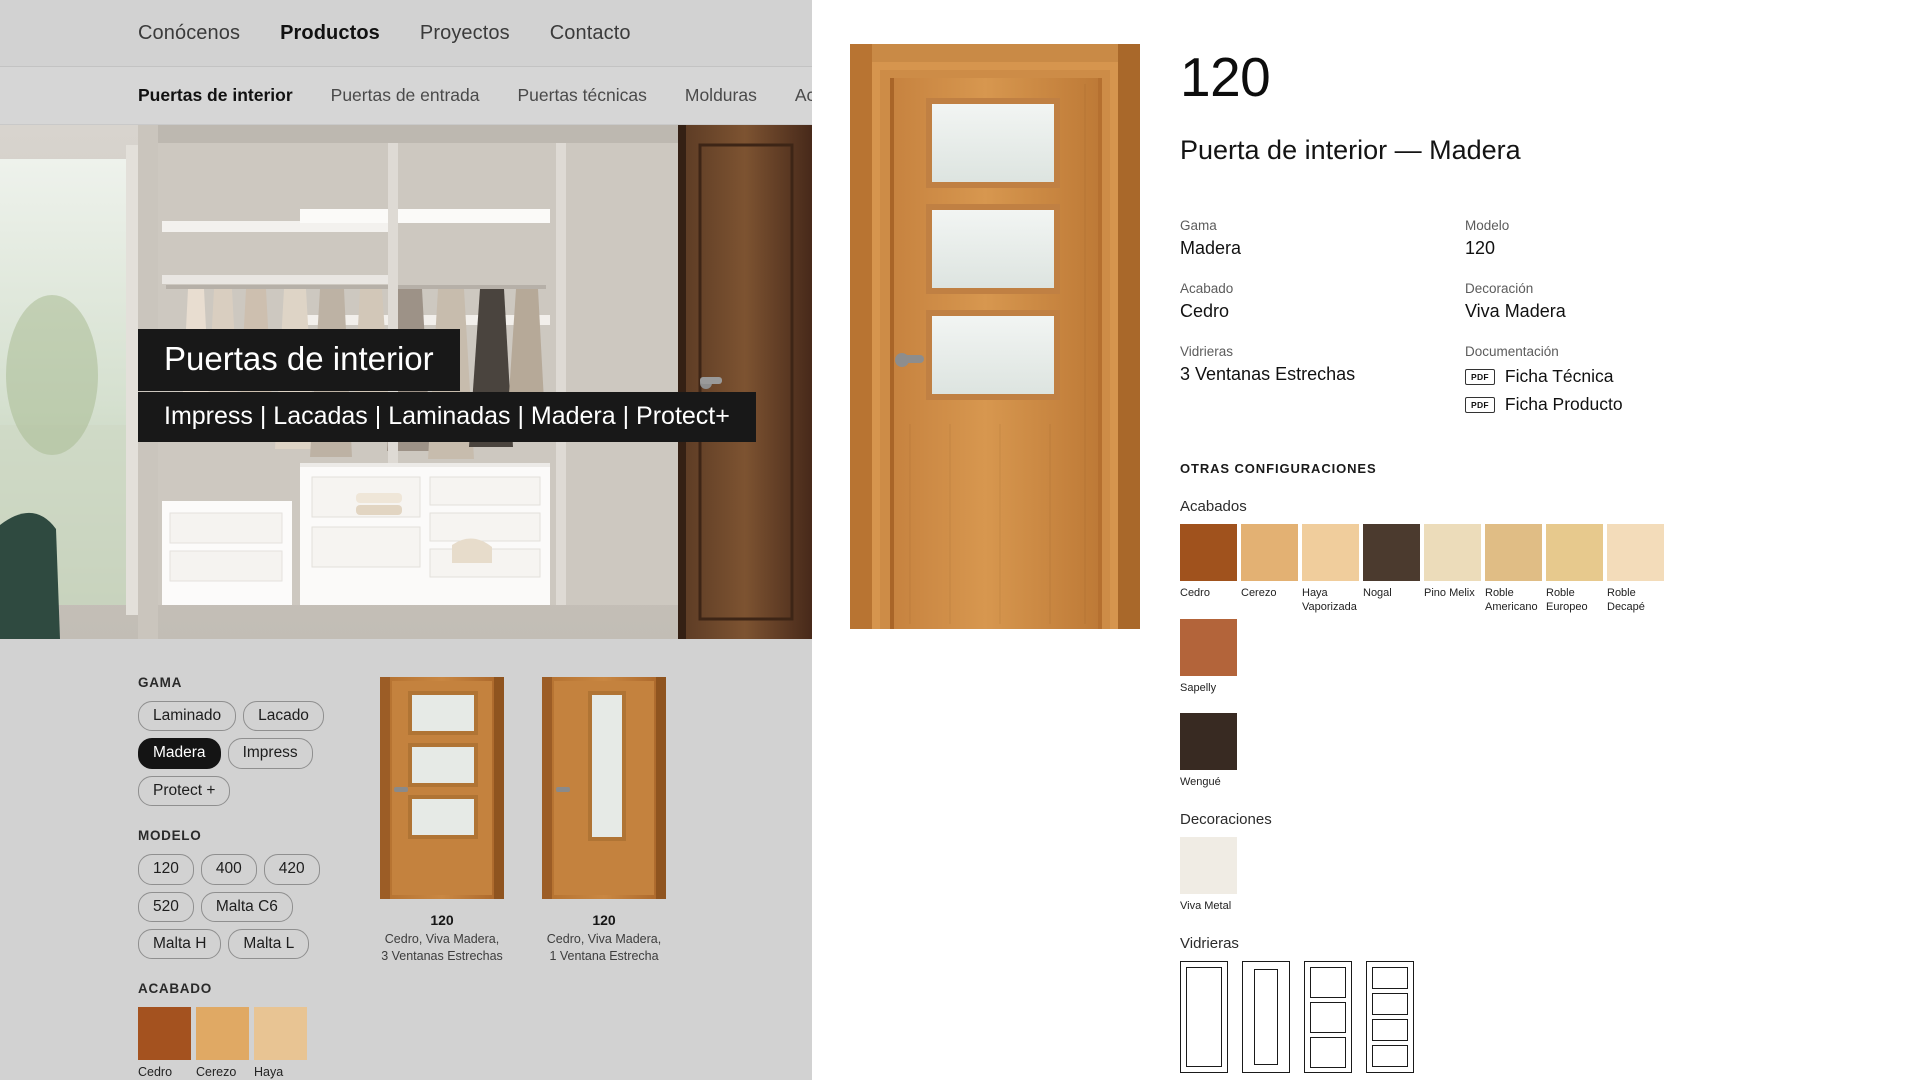  What do you see at coordinates (184, 791) in the screenshot?
I see `chip-gama-protect: Protect +` at bounding box center [184, 791].